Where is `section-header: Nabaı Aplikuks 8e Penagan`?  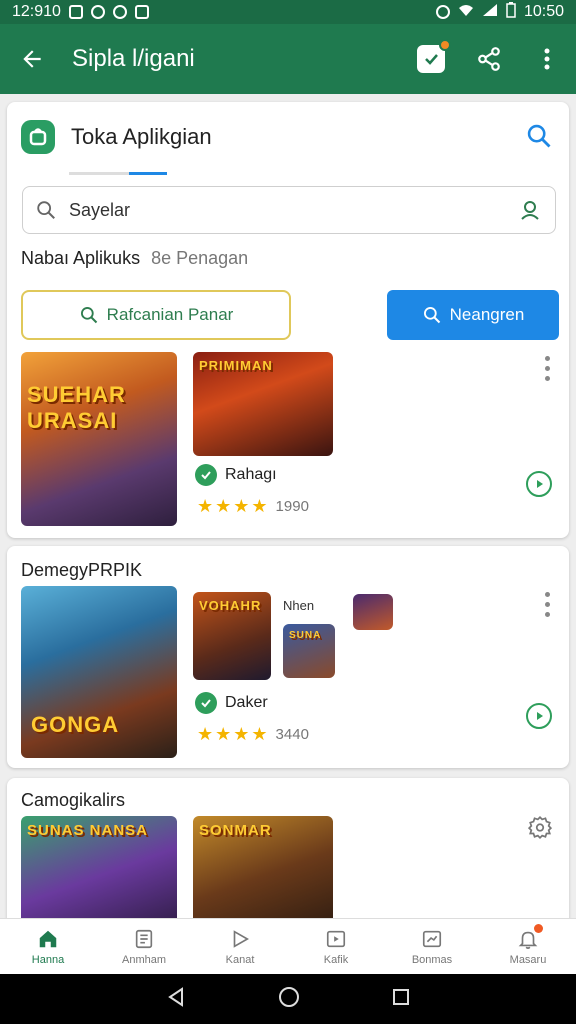
section-header: Nabaı Aplikuks 8e Penagan is located at coordinates (134, 258).